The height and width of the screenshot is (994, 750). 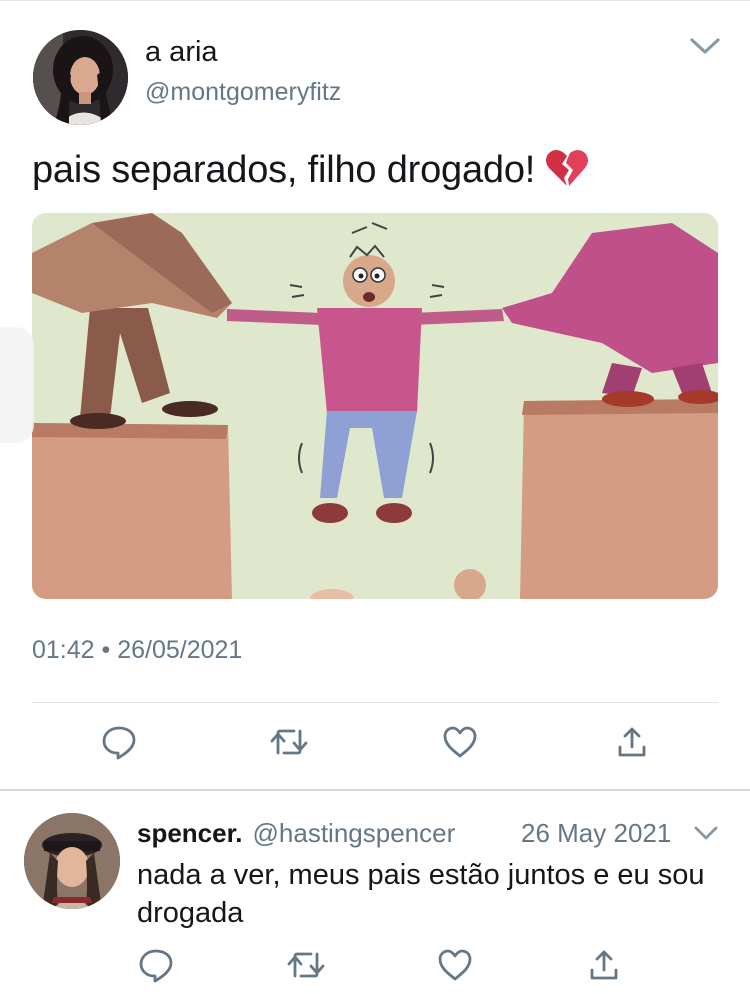 What do you see at coordinates (190, 833) in the screenshot?
I see `author-name: spencer.` at bounding box center [190, 833].